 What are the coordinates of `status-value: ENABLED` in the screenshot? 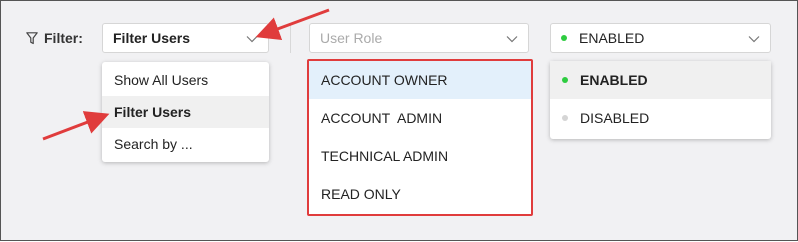 It's located at (612, 38).